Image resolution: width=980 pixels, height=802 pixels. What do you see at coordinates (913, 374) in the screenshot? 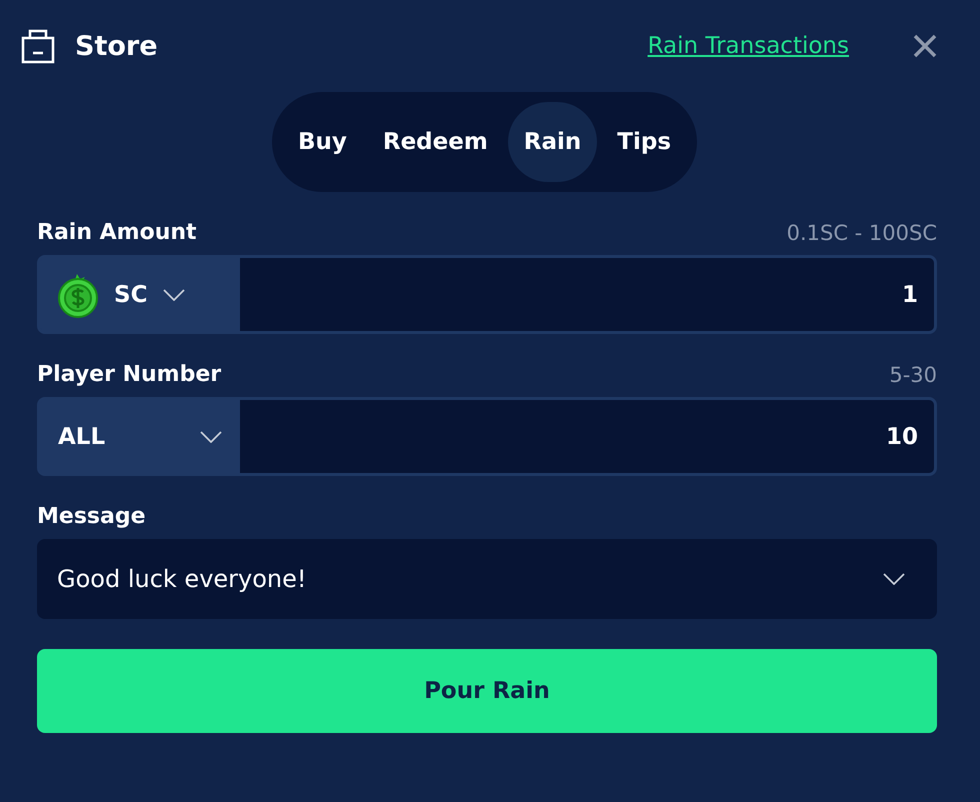
I see `range-hint: 5-30` at bounding box center [913, 374].